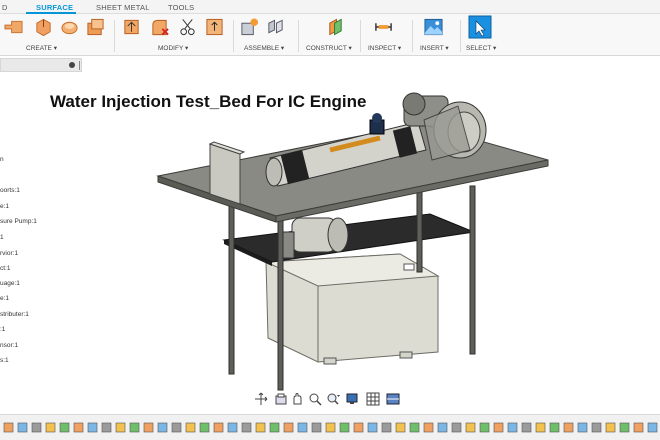  I want to click on browser-panel-header, so click(41, 65).